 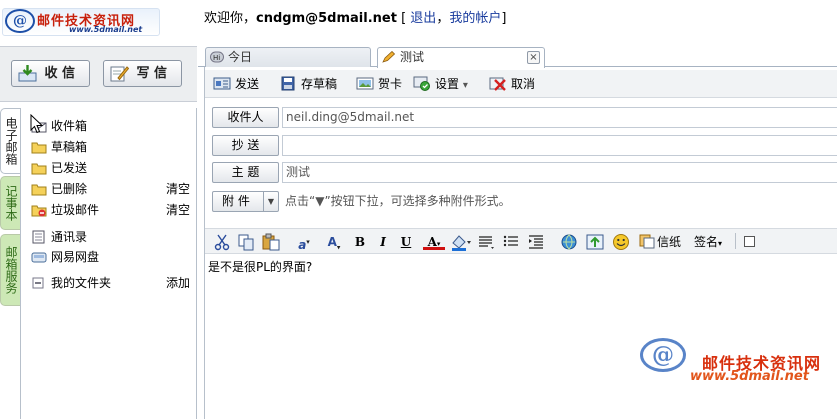 I want to click on cancel-icon, so click(x=497, y=84).